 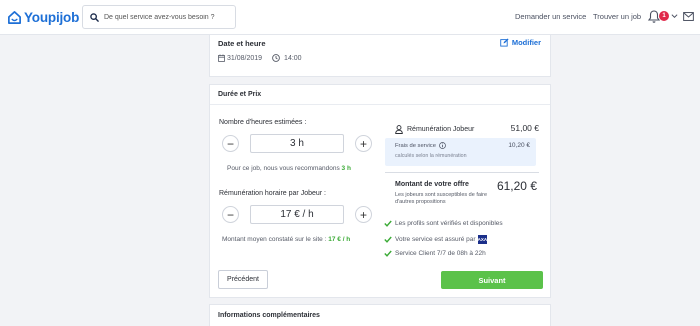 What do you see at coordinates (245, 58) in the screenshot?
I see `date-value: 31/08/2019` at bounding box center [245, 58].